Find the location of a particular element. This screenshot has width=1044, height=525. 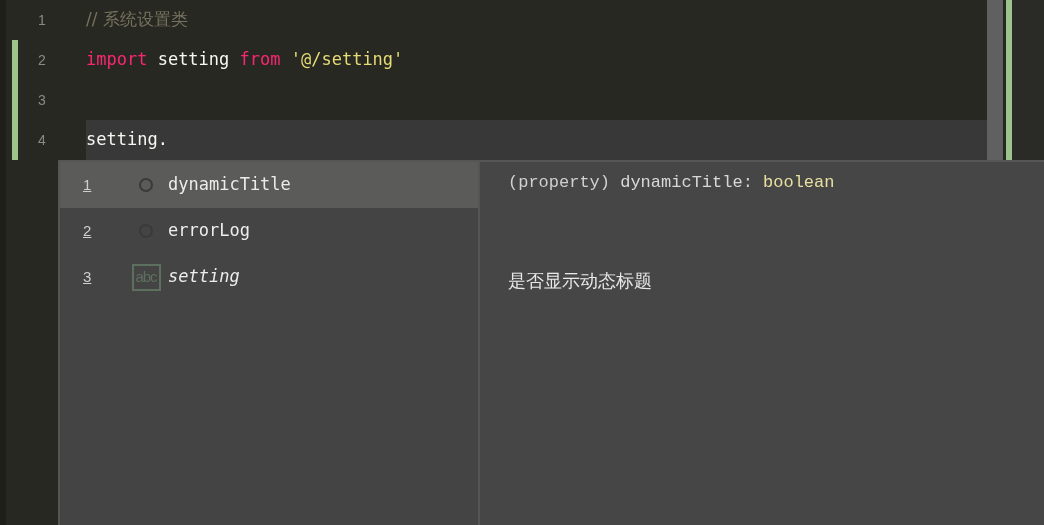

line-number: 1 is located at coordinates (42, 20).